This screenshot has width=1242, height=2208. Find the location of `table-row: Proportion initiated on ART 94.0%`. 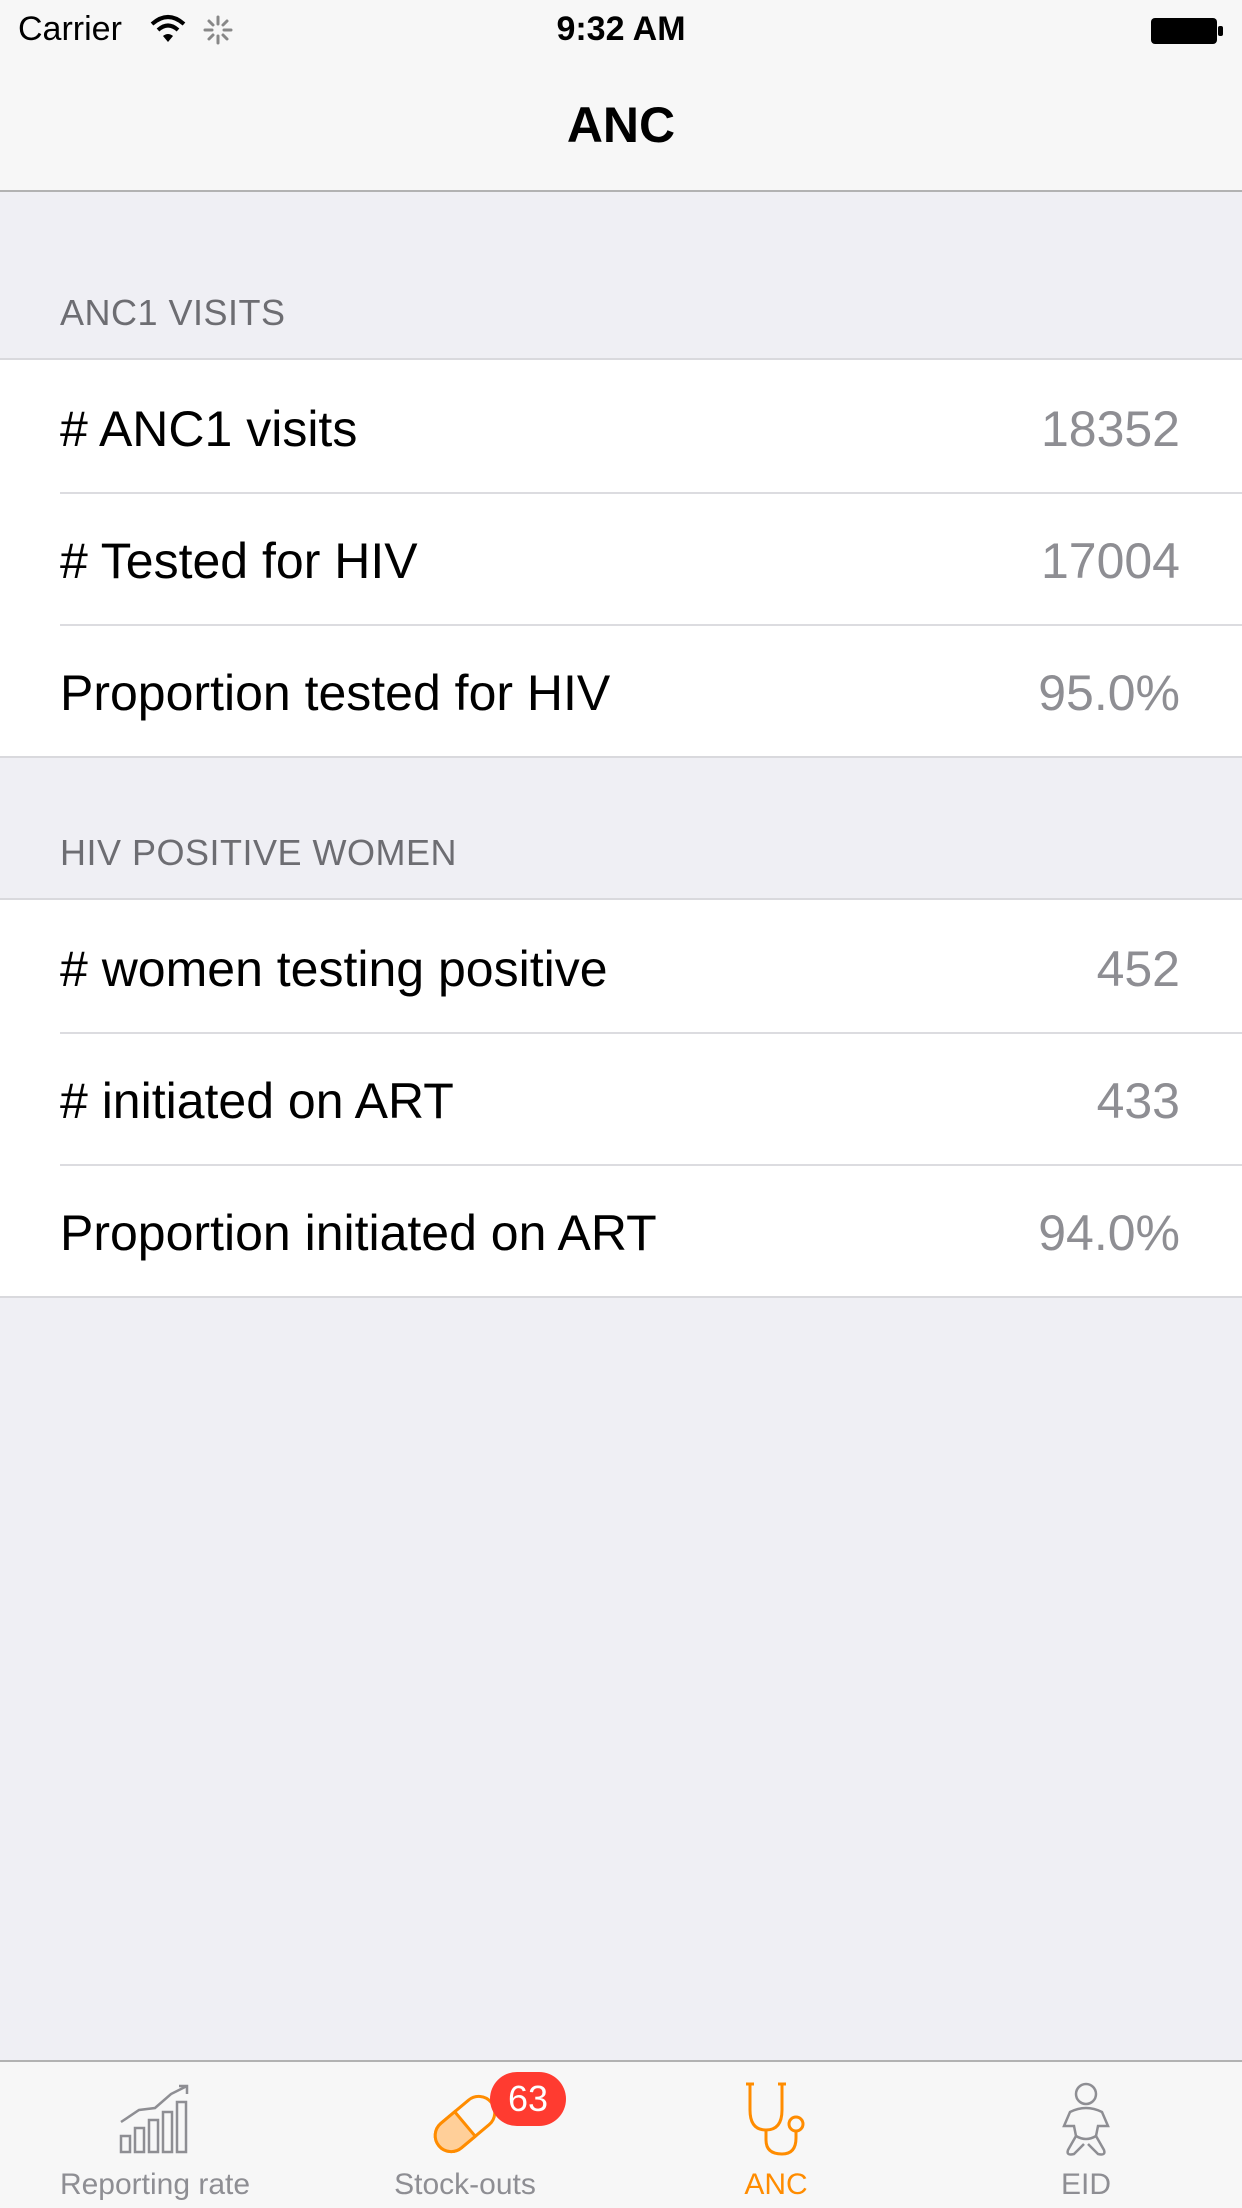

table-row: Proportion initiated on ART 94.0% is located at coordinates (621, 1230).